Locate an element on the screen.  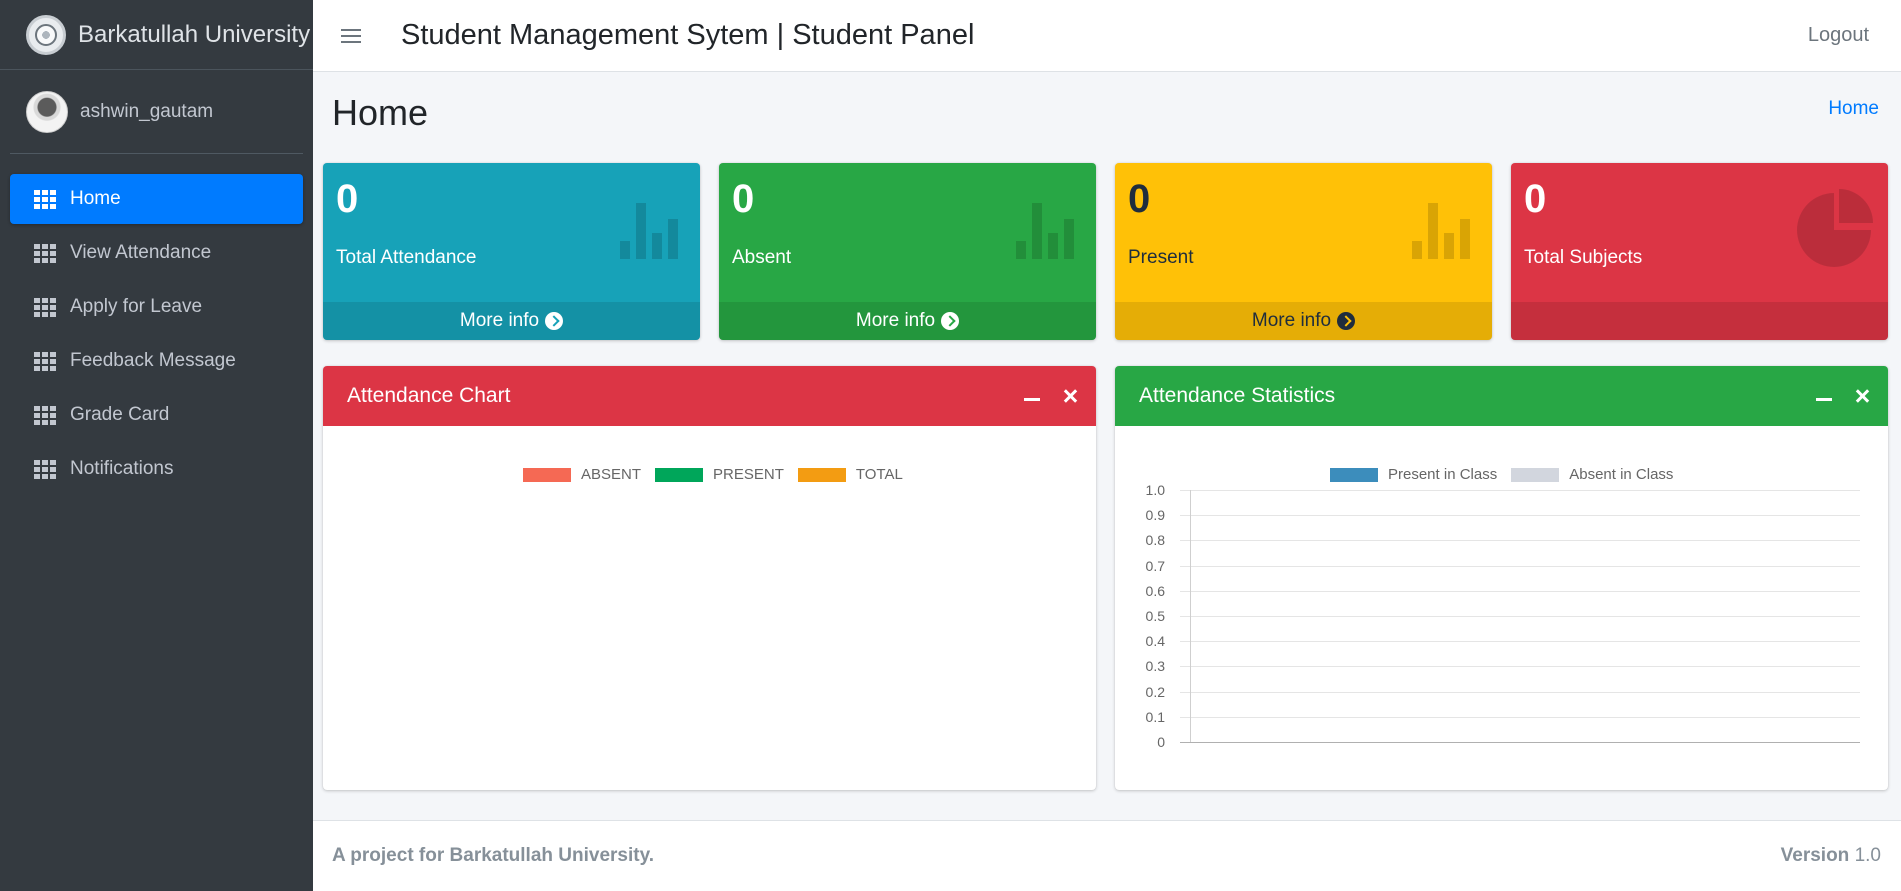
user-name: ashwin_gautam is located at coordinates (146, 112).